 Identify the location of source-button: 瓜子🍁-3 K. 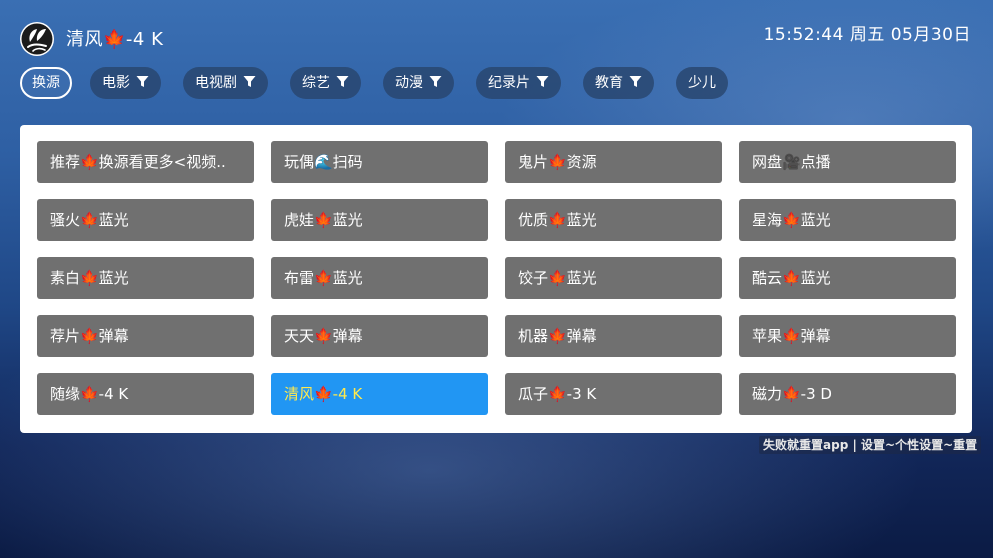
(613, 394).